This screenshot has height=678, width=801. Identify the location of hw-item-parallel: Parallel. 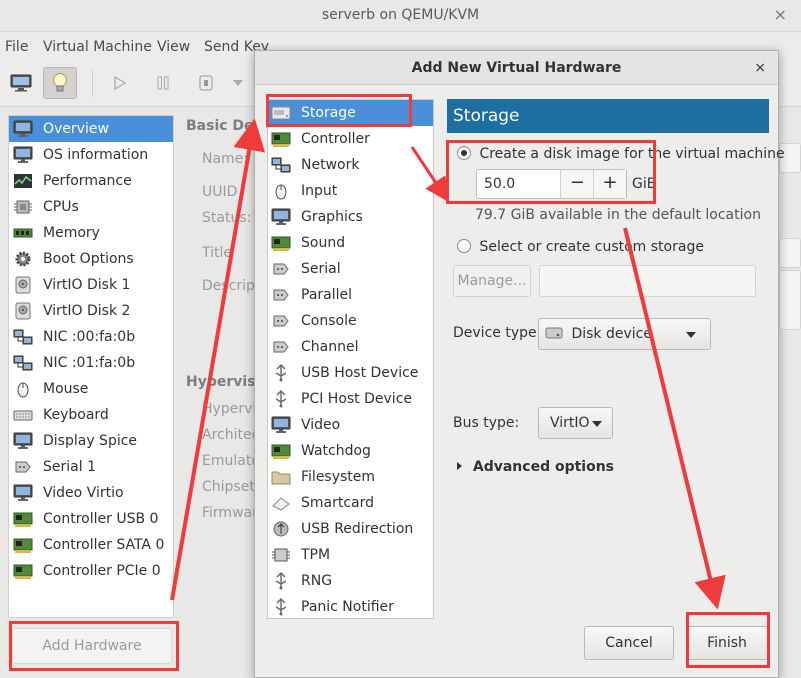
(350, 295).